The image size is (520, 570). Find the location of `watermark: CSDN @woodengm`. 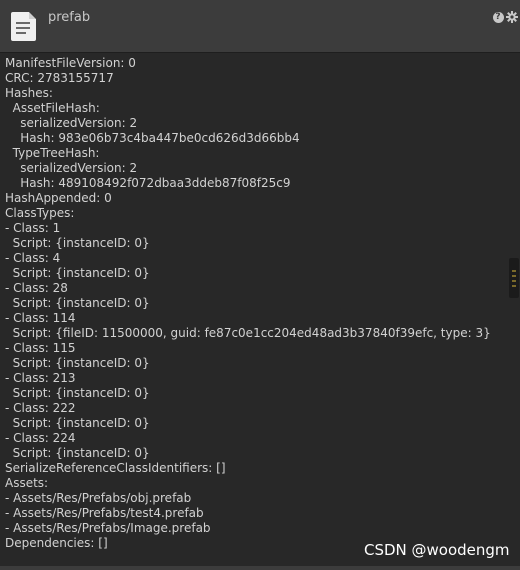

watermark: CSDN @woodengm is located at coordinates (437, 550).